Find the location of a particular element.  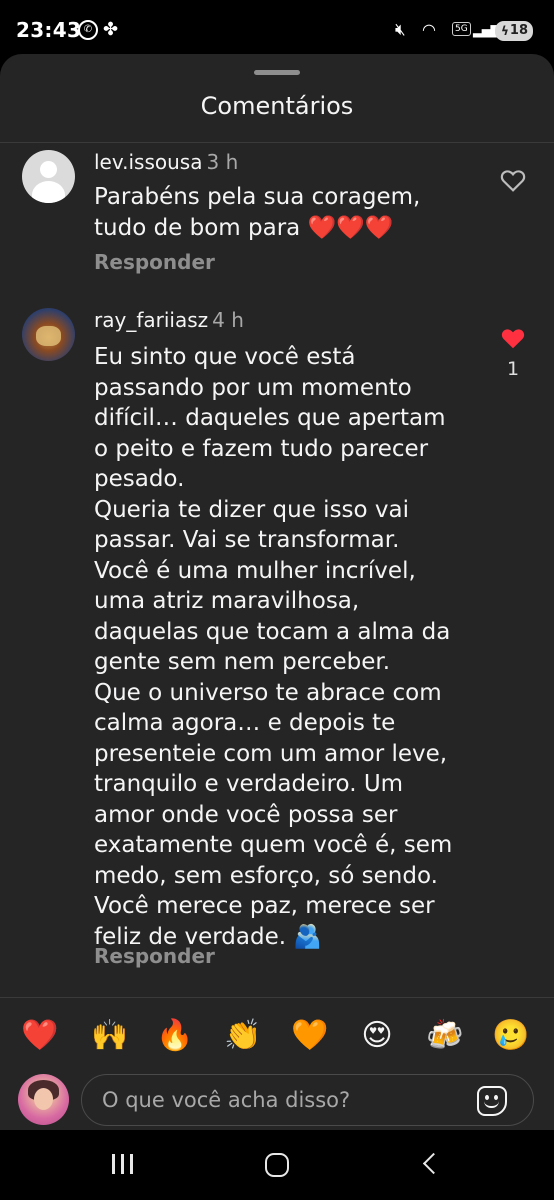

quick-reactions-bar: ❤️ 🙌 🔥 👏 🧡 😍 🍻 🥲 is located at coordinates (277, 1034).